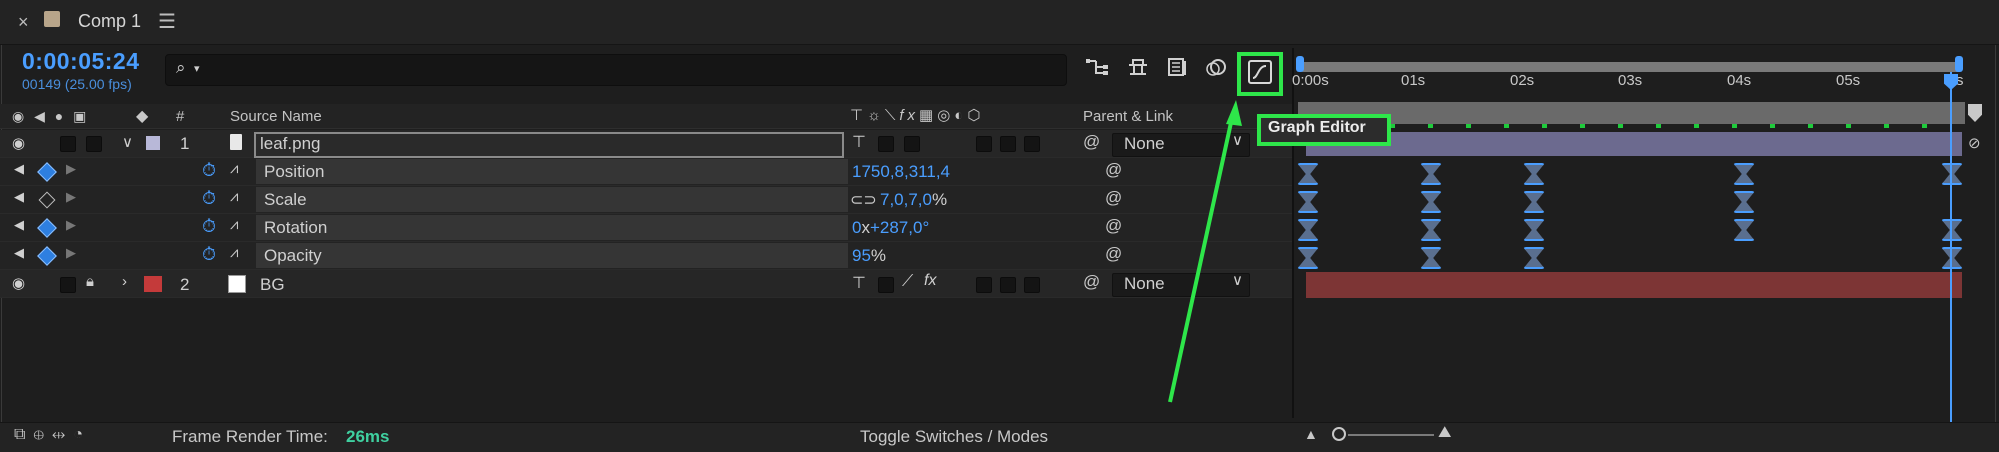 Image resolution: width=1999 pixels, height=452 pixels. What do you see at coordinates (1634, 144) in the screenshot?
I see `layer-1-duration-bar` at bounding box center [1634, 144].